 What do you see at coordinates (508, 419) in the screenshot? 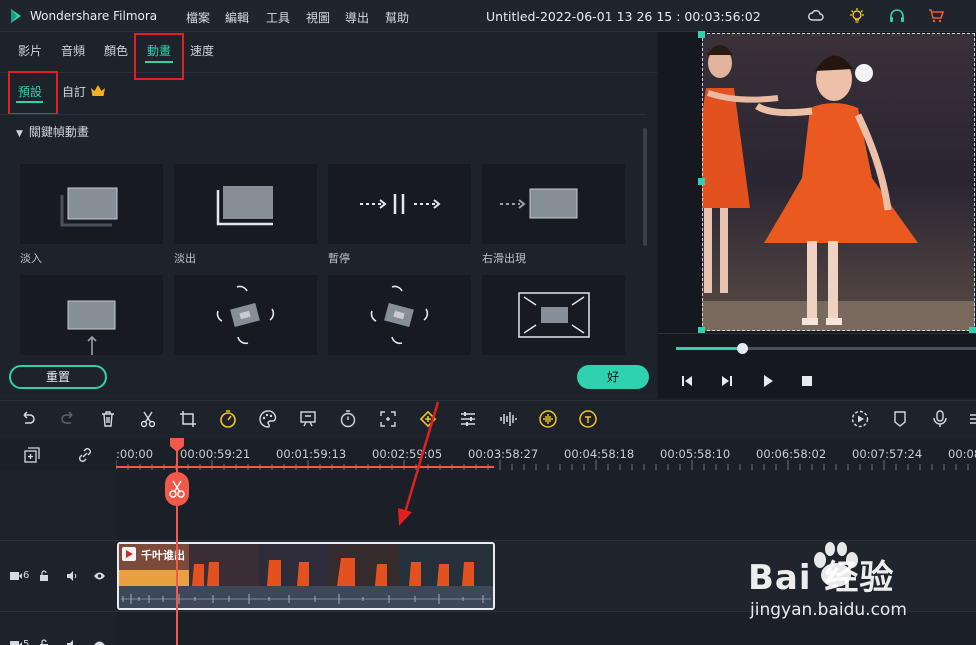
I see `audio-waveform-icon` at bounding box center [508, 419].